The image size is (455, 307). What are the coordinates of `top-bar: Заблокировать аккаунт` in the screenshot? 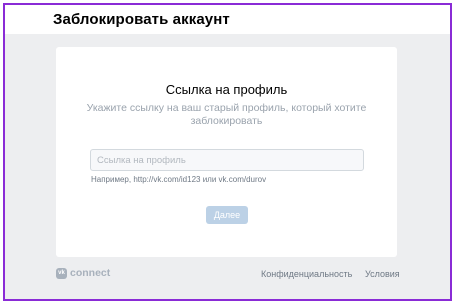 It's located at (227, 19).